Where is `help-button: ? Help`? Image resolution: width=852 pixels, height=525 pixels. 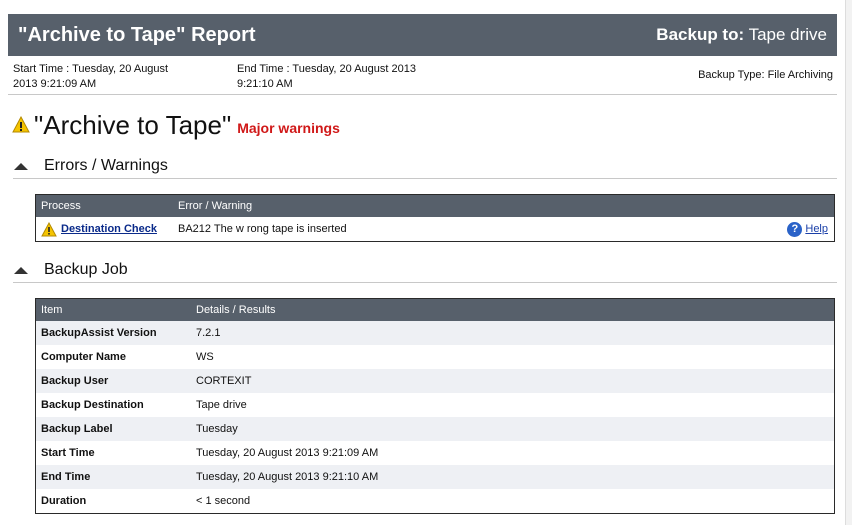 help-button: ? Help is located at coordinates (807, 229).